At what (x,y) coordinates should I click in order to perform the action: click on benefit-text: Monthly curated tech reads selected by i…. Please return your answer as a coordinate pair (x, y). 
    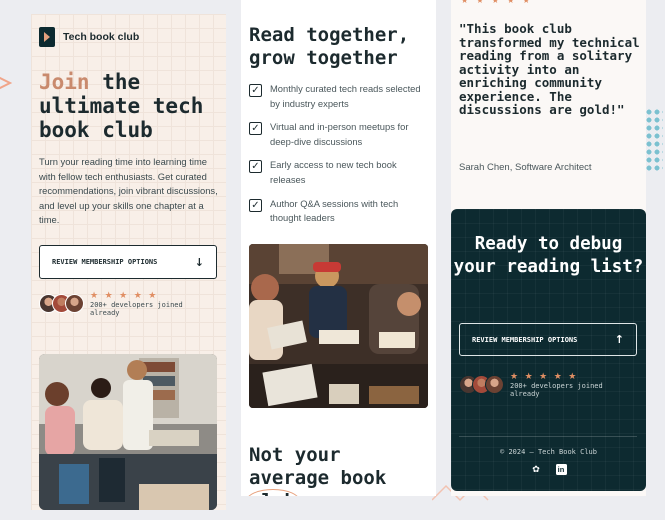
    Looking at the image, I should click on (345, 96).